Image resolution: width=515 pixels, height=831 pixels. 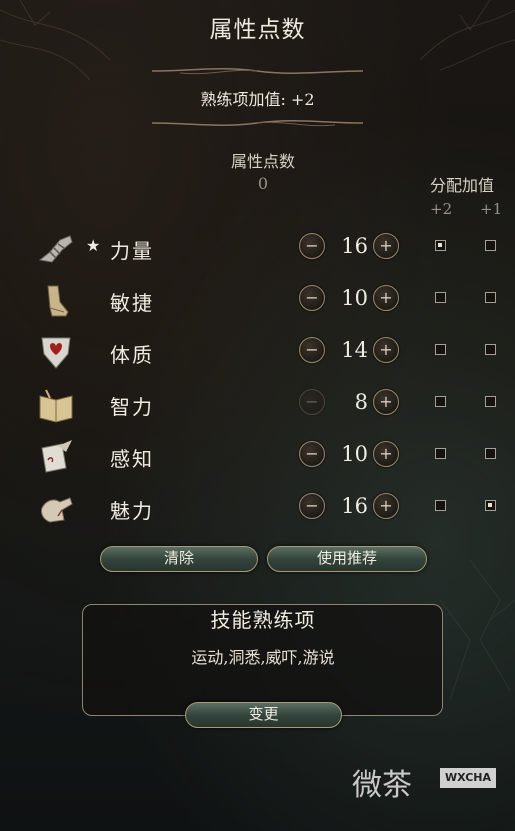 What do you see at coordinates (263, 715) in the screenshot?
I see `change-skills-button: 变更` at bounding box center [263, 715].